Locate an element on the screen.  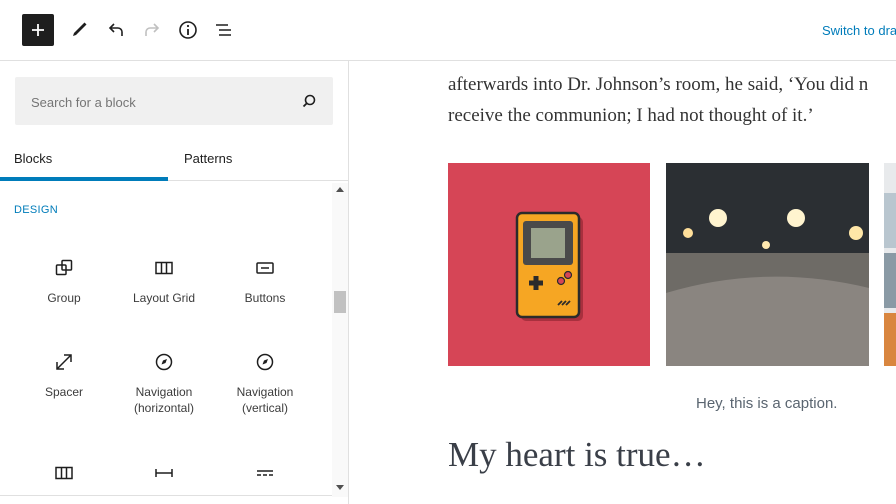
block-item-layout-grid: Layout Grid is located at coordinates (164, 281).